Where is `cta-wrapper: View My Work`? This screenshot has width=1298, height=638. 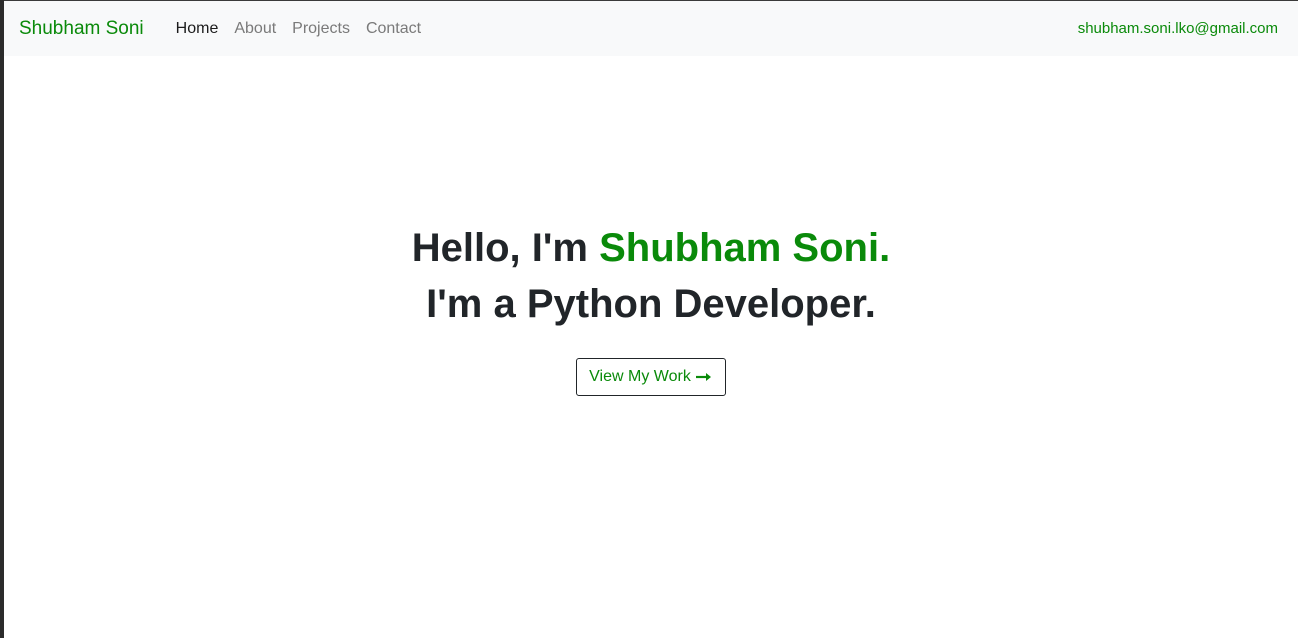 cta-wrapper: View My Work is located at coordinates (651, 377).